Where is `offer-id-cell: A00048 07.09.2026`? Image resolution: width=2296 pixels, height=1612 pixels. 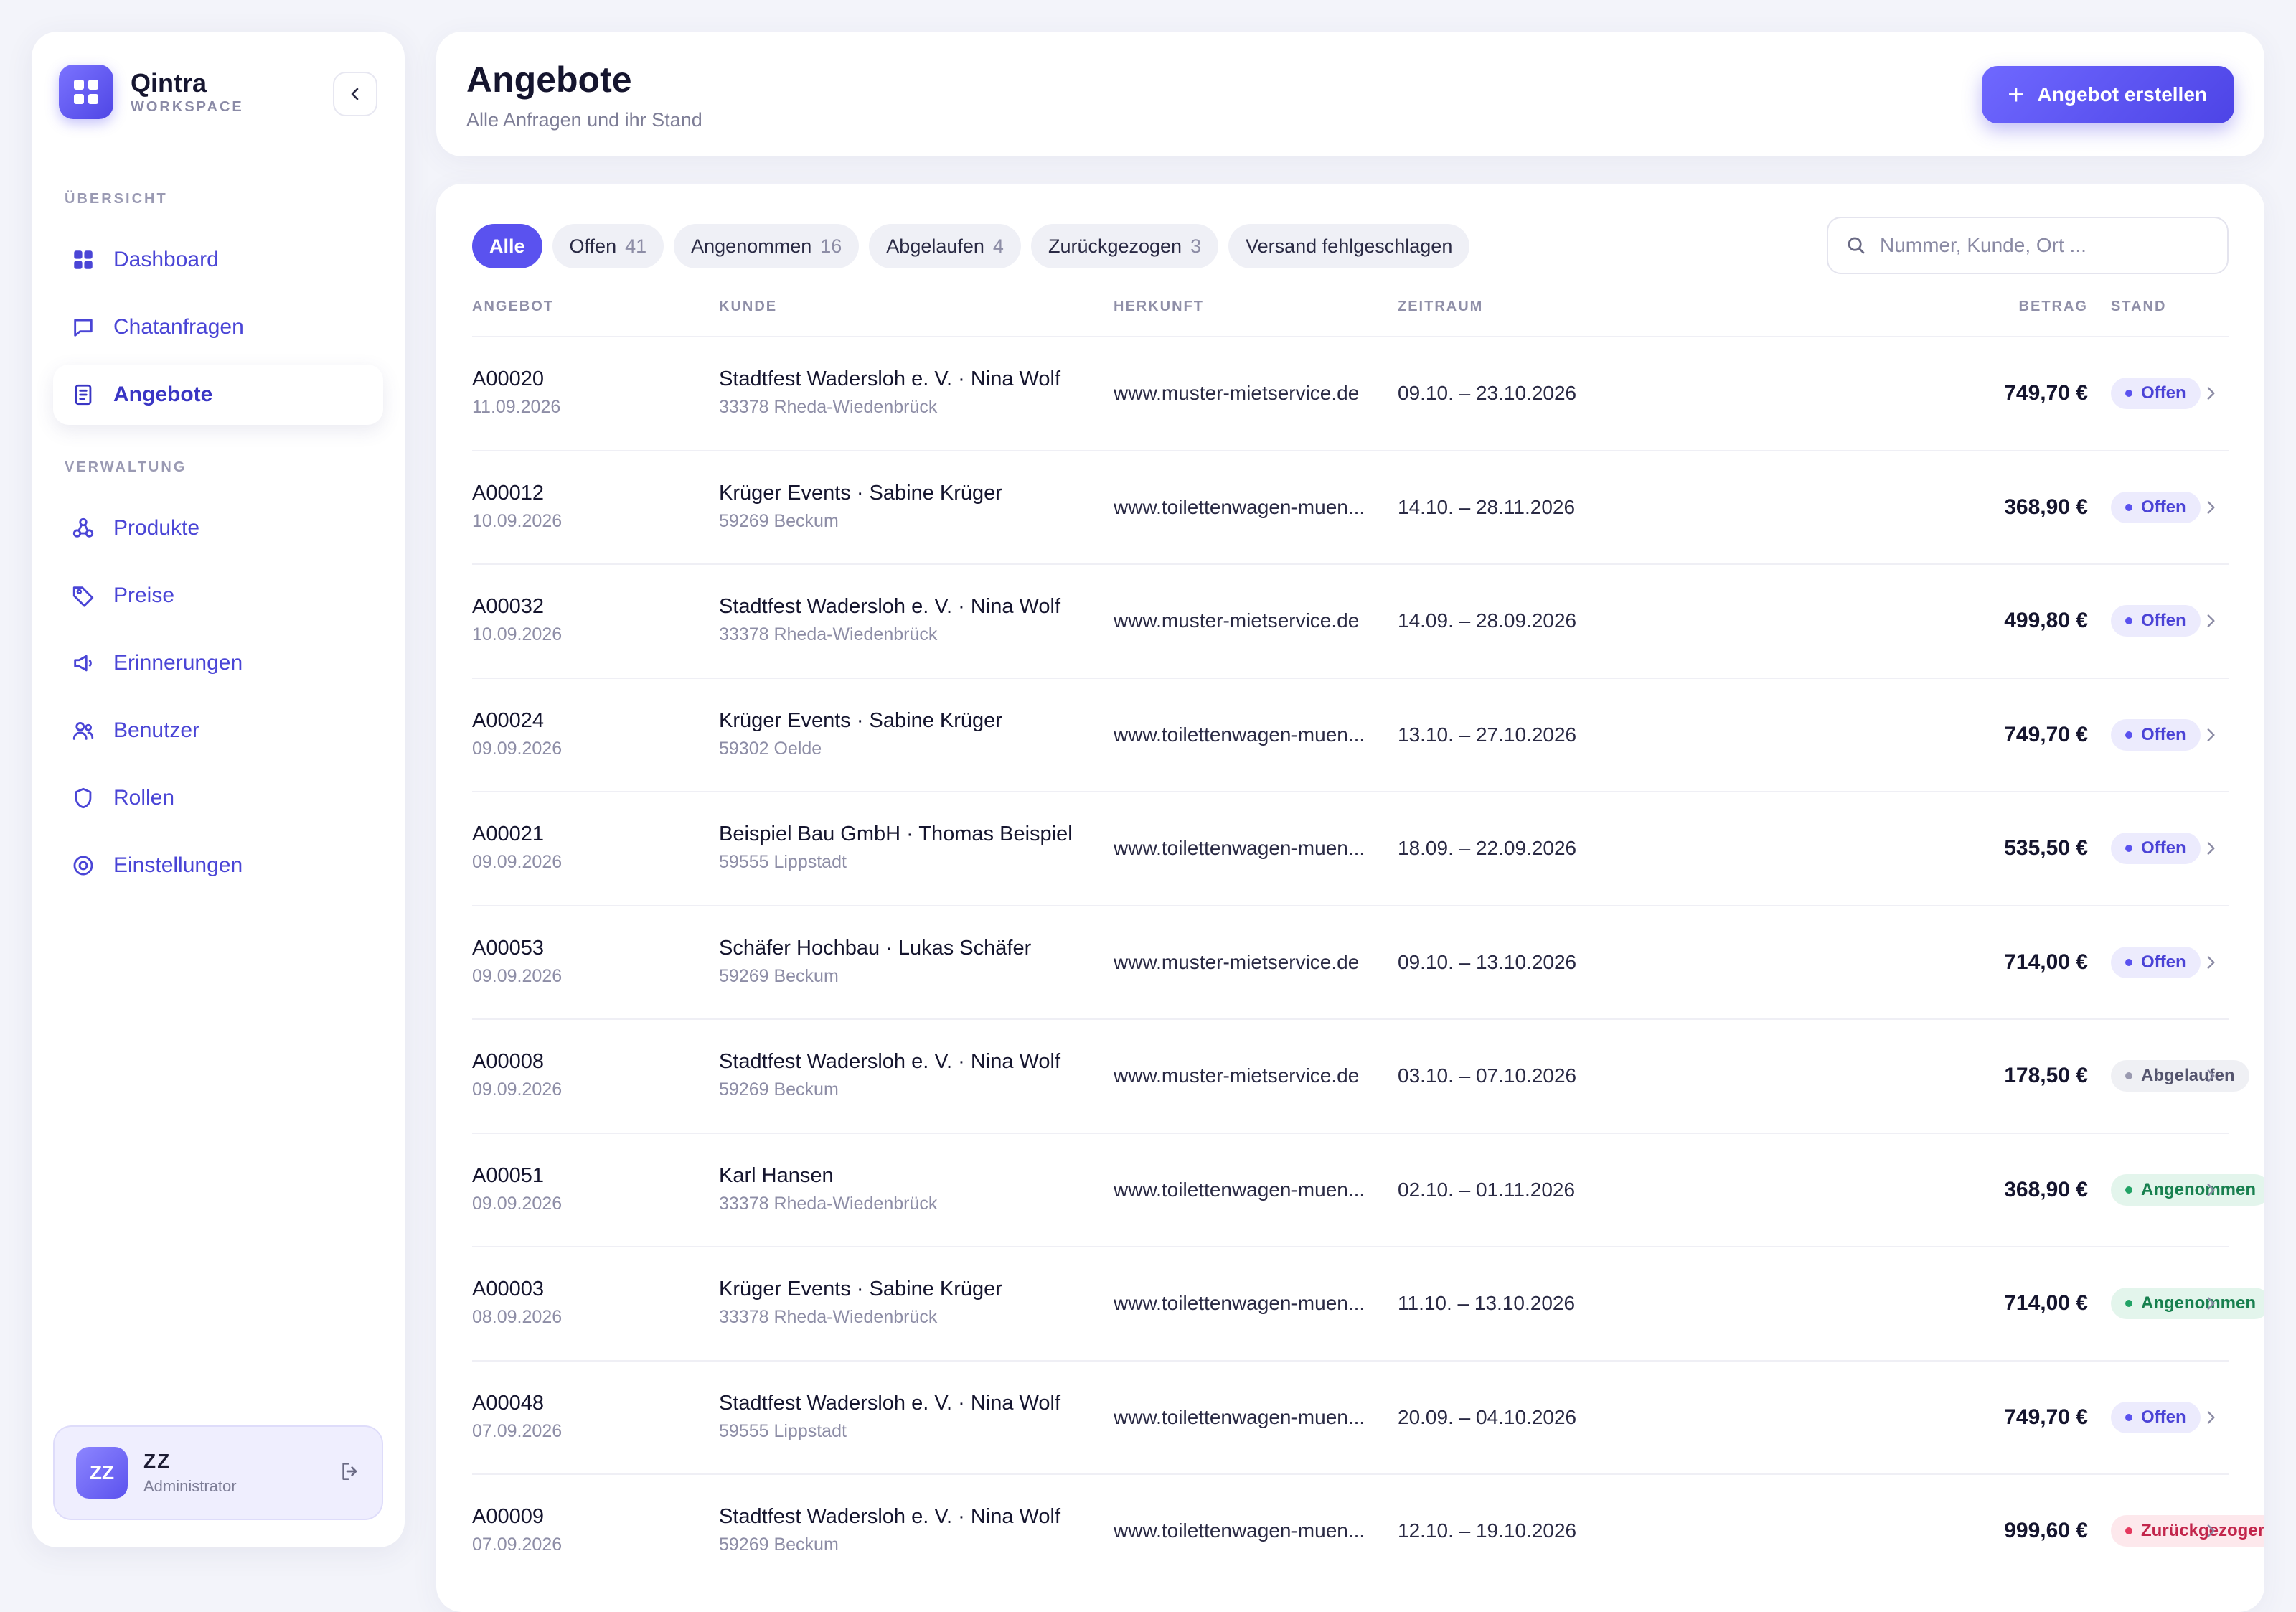
offer-id-cell: A00048 07.09.2026 is located at coordinates (517, 1417).